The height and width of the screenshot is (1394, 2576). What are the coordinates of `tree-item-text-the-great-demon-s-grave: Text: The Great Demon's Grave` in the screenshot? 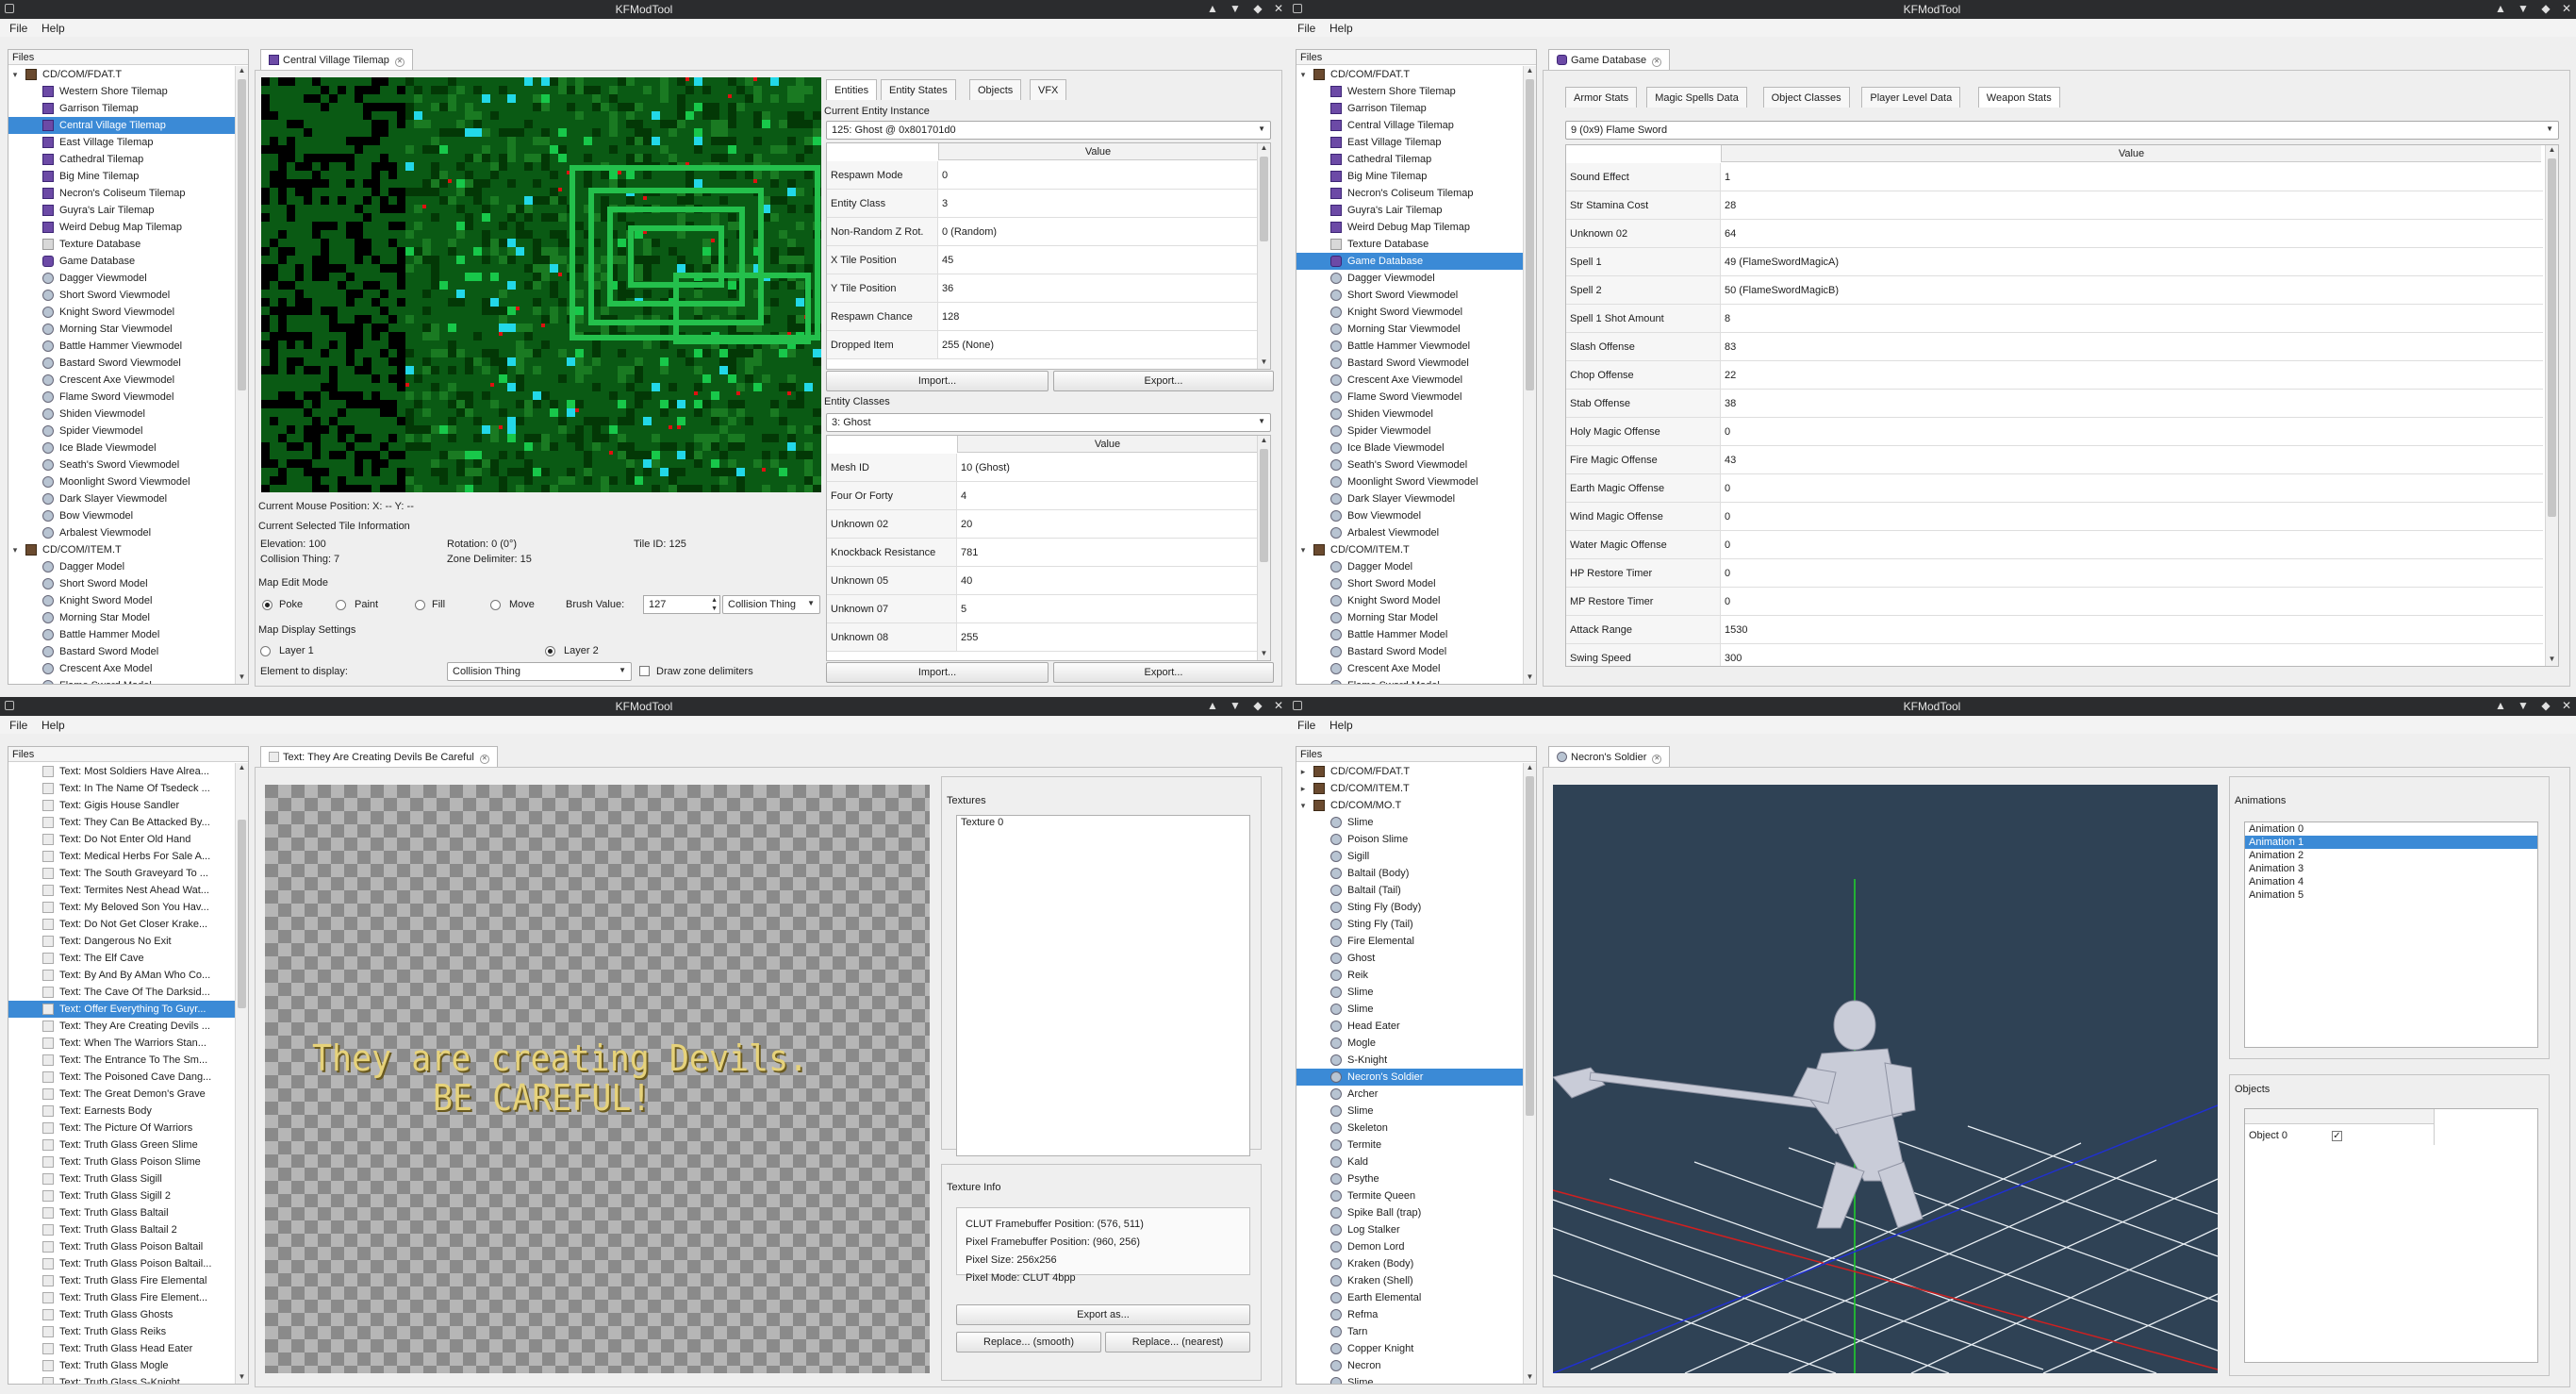 It's located at (121, 1094).